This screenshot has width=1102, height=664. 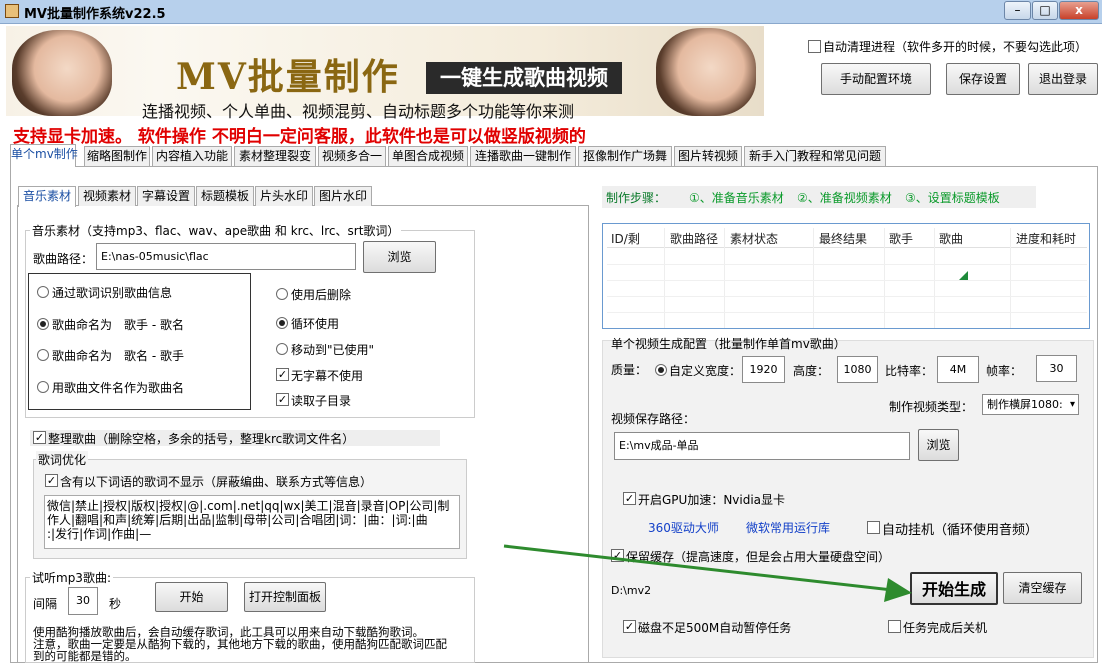 I want to click on tab-thumbnail: 缩略图制作, so click(x=117, y=156).